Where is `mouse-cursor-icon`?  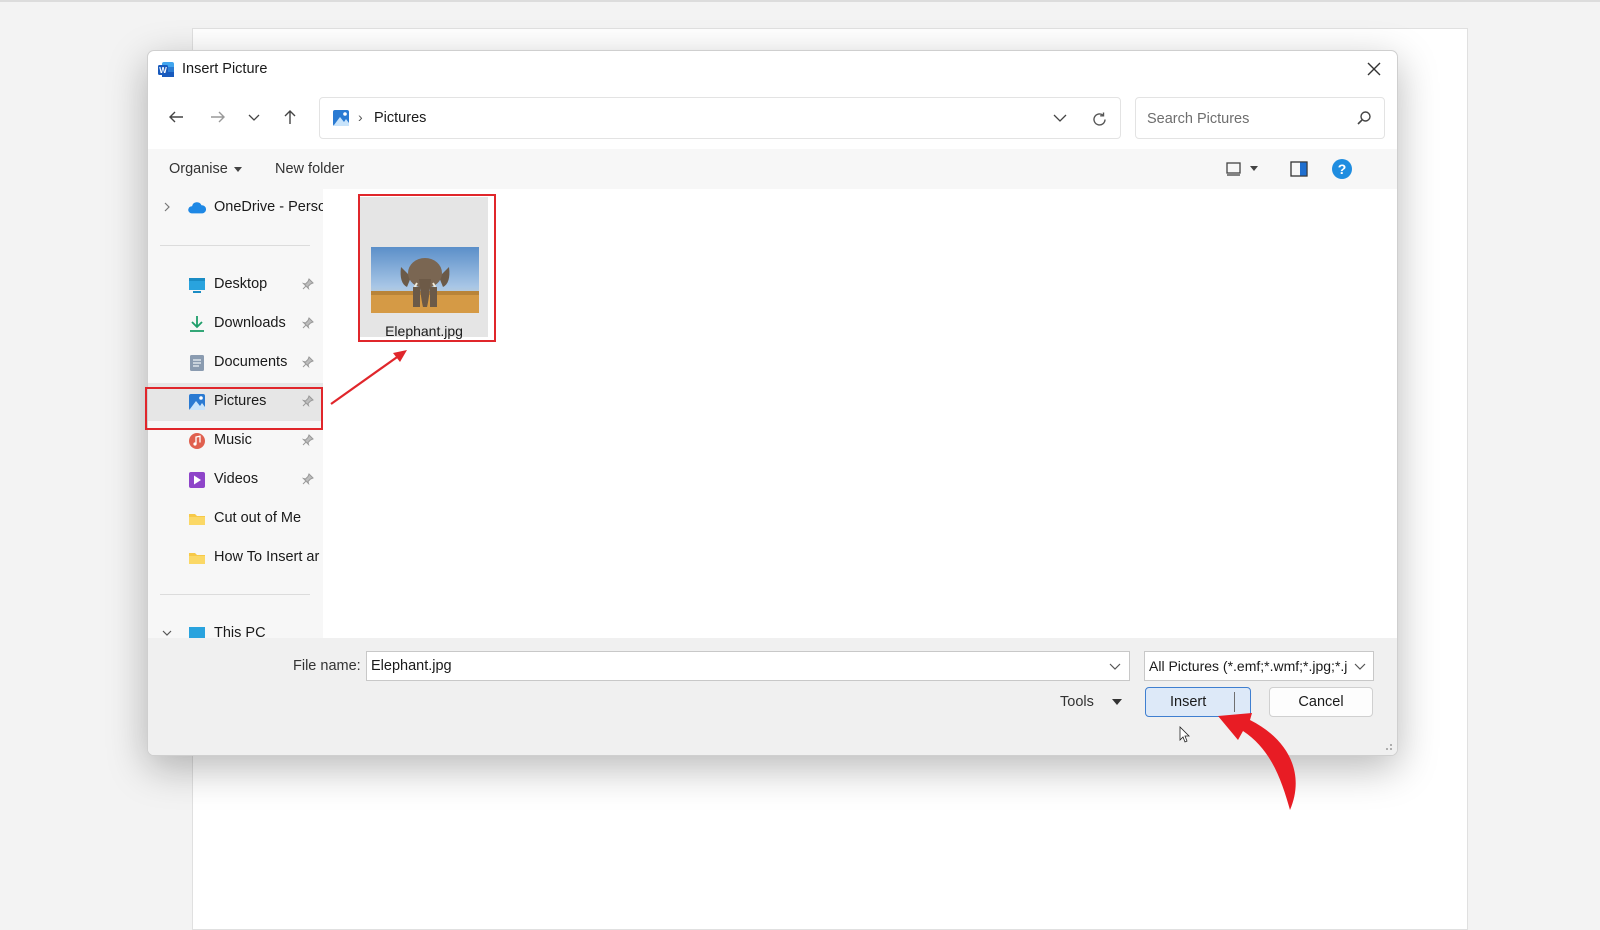 mouse-cursor-icon is located at coordinates (1184, 734).